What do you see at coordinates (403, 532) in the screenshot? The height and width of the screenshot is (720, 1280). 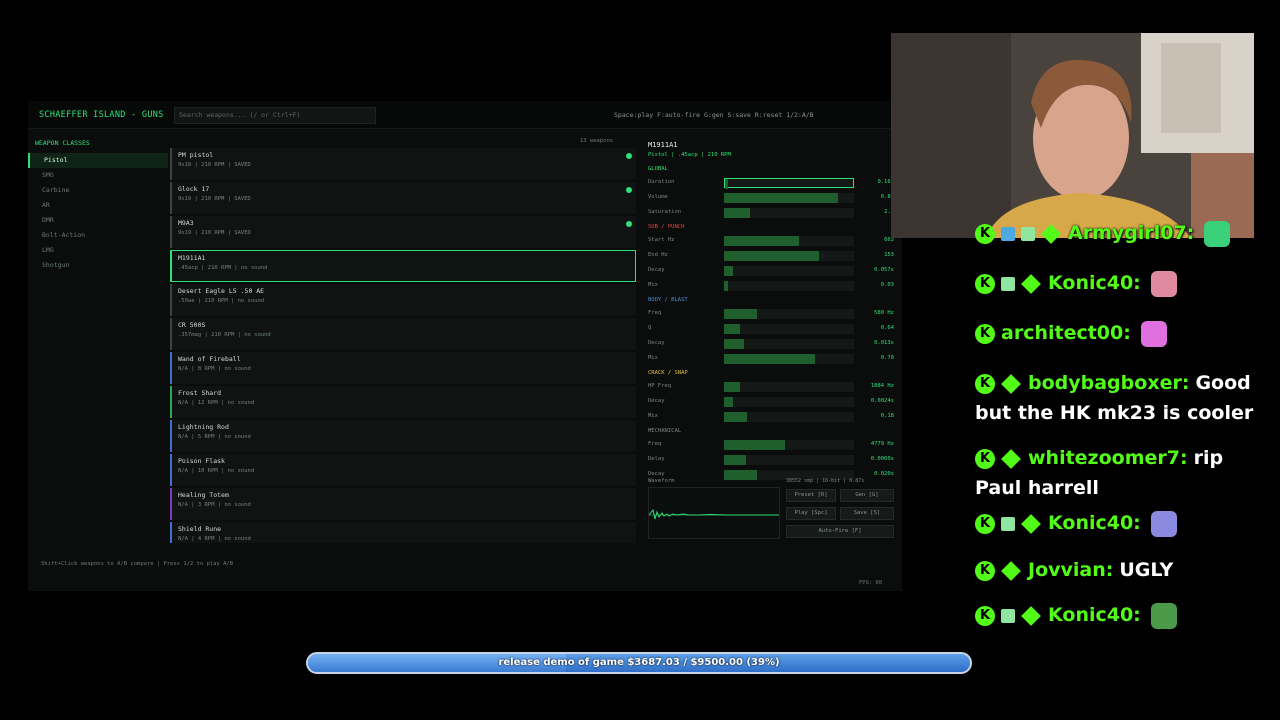 I see `weapon-row: Shield Rune N/A | 4 RPM | no sound` at bounding box center [403, 532].